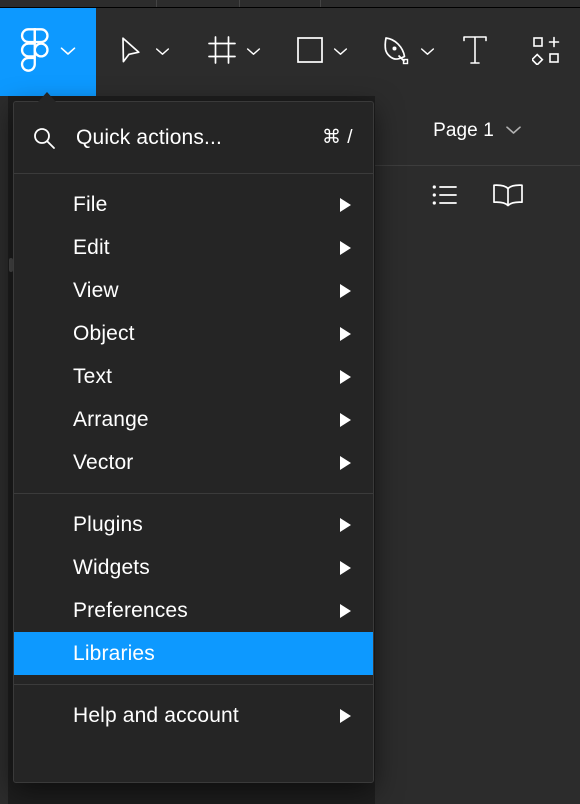 The height and width of the screenshot is (804, 580). I want to click on shape-tool, so click(322, 52).